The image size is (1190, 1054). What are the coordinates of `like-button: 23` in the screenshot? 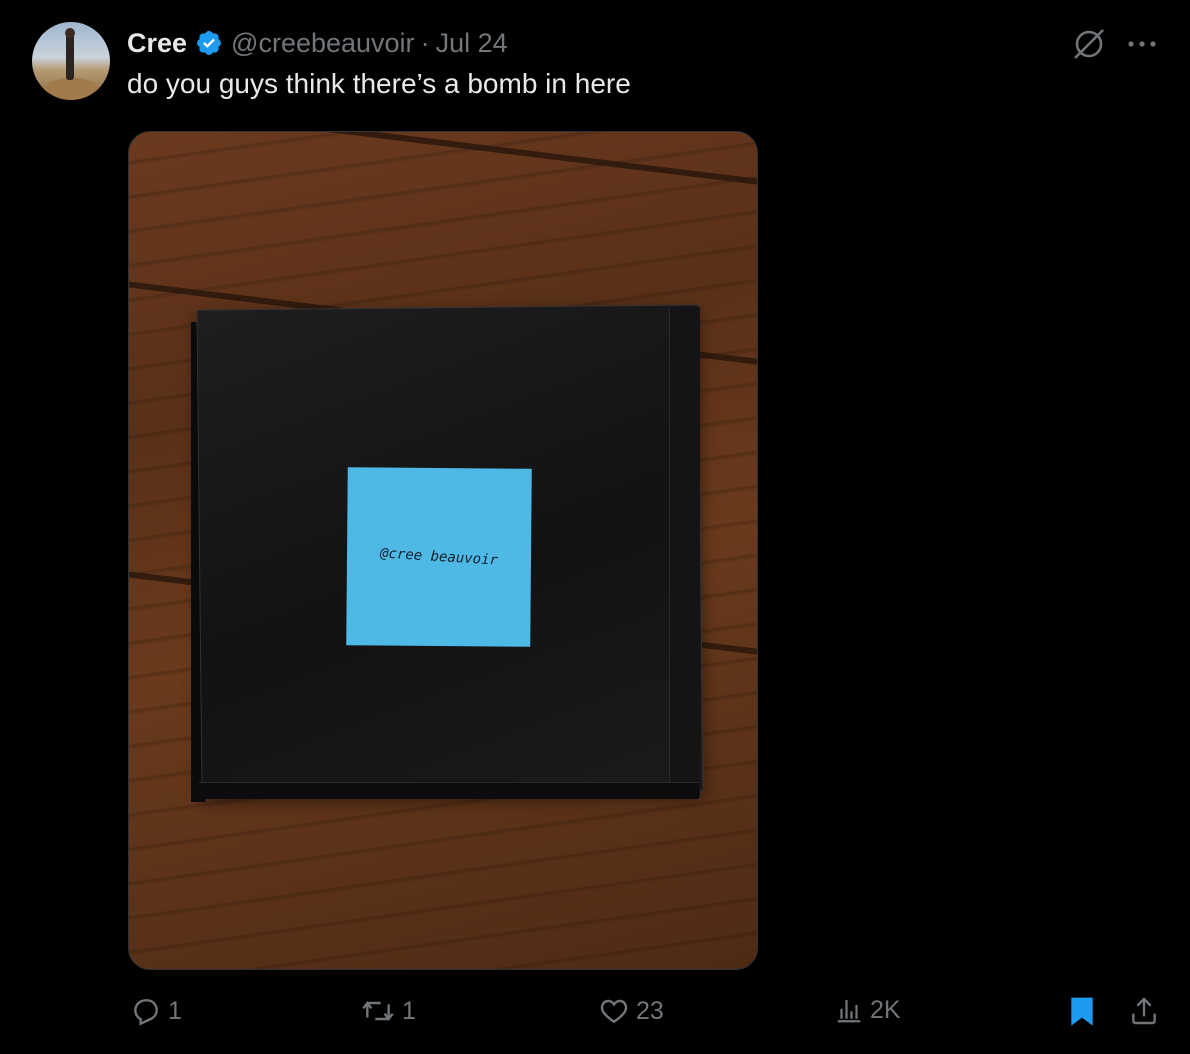 It's located at (631, 1011).